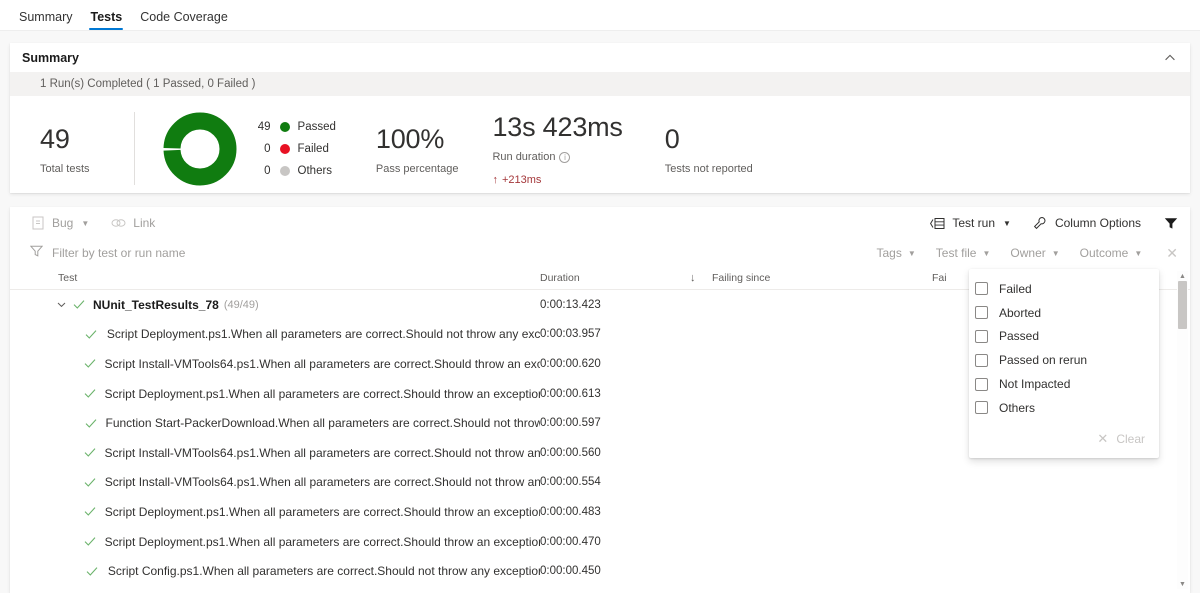  I want to click on outcome-option-passed-on-rerun: Passed on rerun, so click(1064, 360).